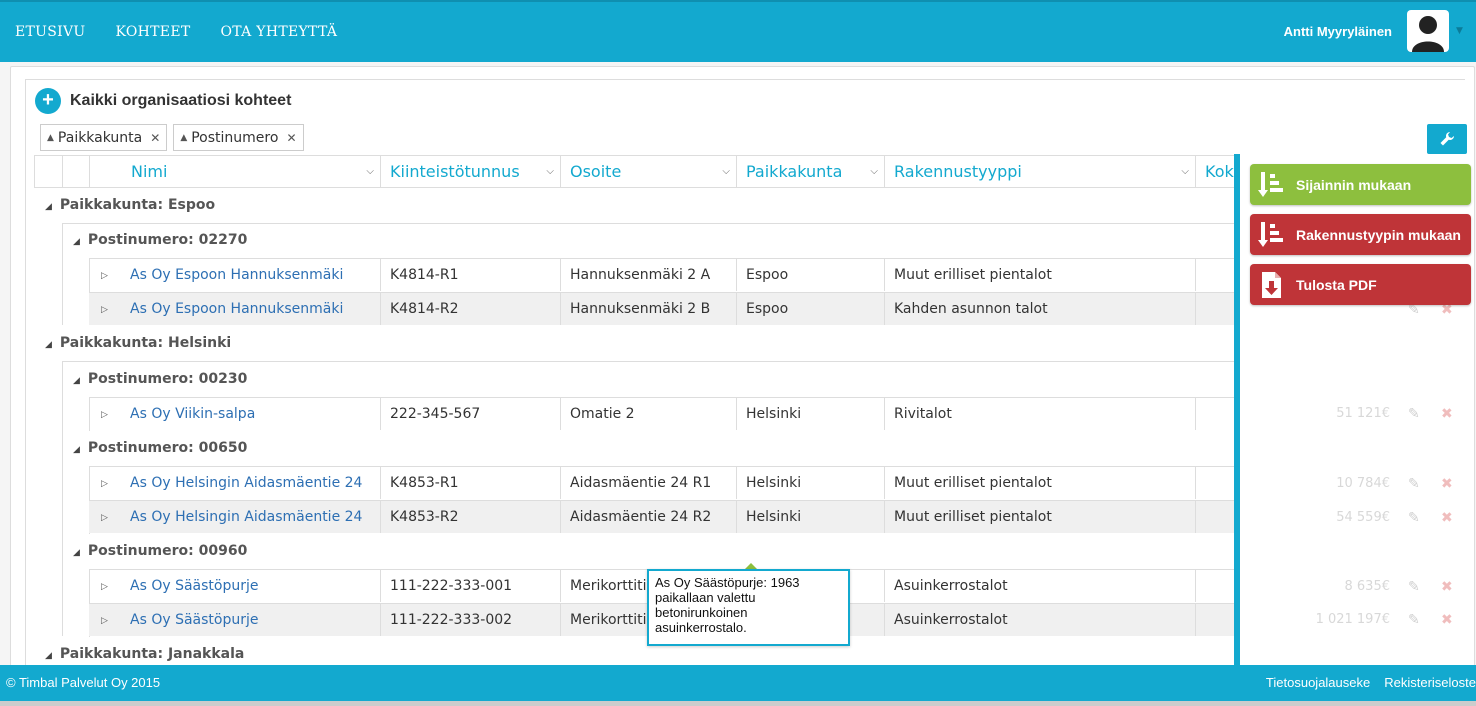  What do you see at coordinates (470, 309) in the screenshot?
I see `cell-id: K4814-R2` at bounding box center [470, 309].